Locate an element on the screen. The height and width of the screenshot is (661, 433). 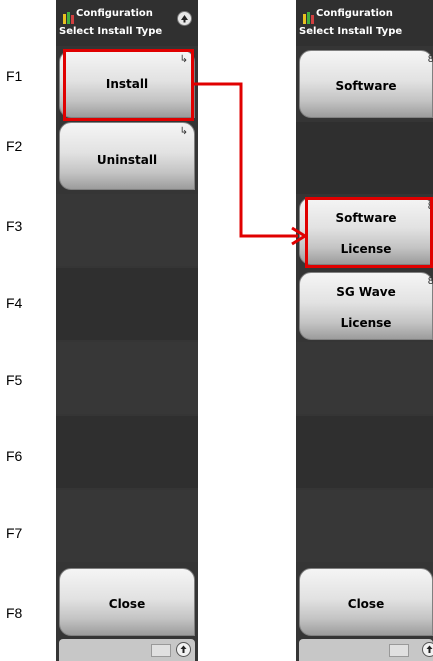
arrow-up-icon is located at coordinates (184, 18).